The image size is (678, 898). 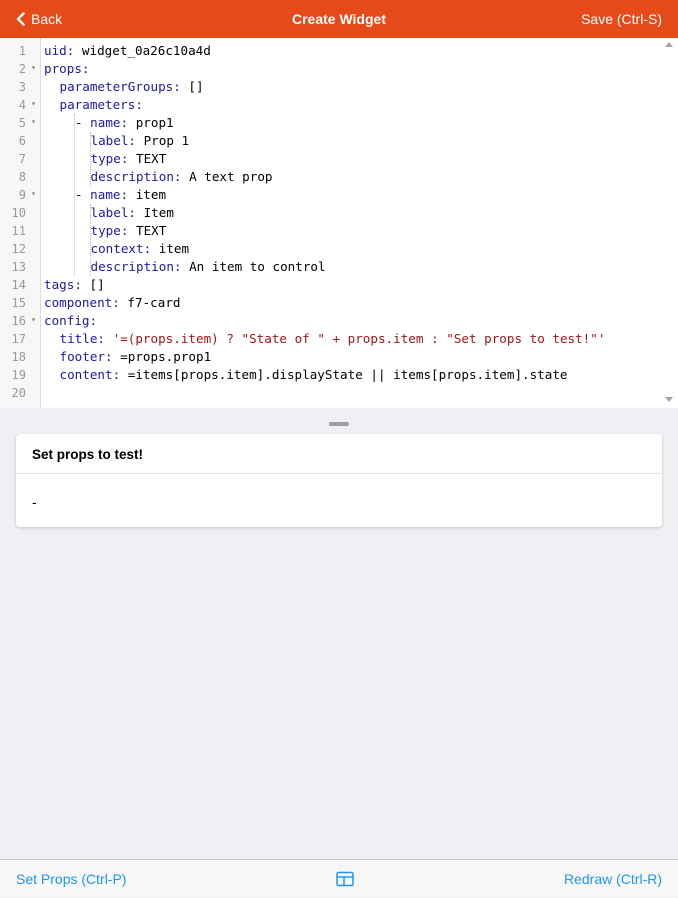 I want to click on yaml-key: parameters, so click(x=97, y=104).